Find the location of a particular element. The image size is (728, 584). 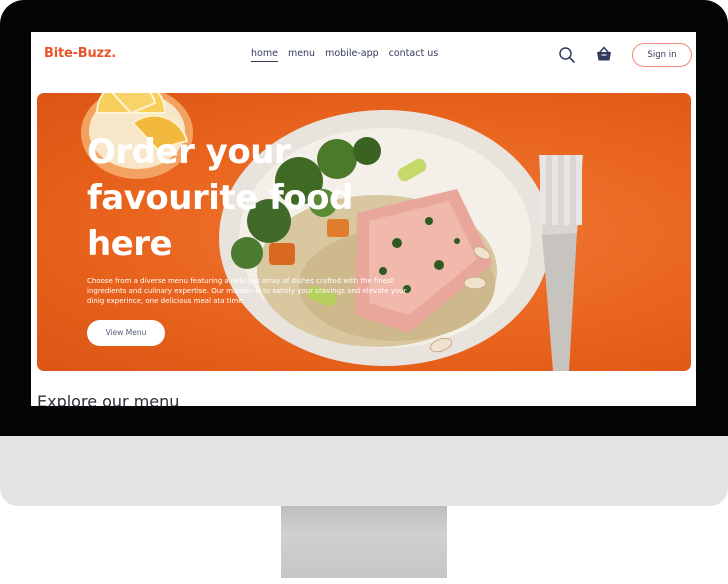

monitor-chin is located at coordinates (364, 471).